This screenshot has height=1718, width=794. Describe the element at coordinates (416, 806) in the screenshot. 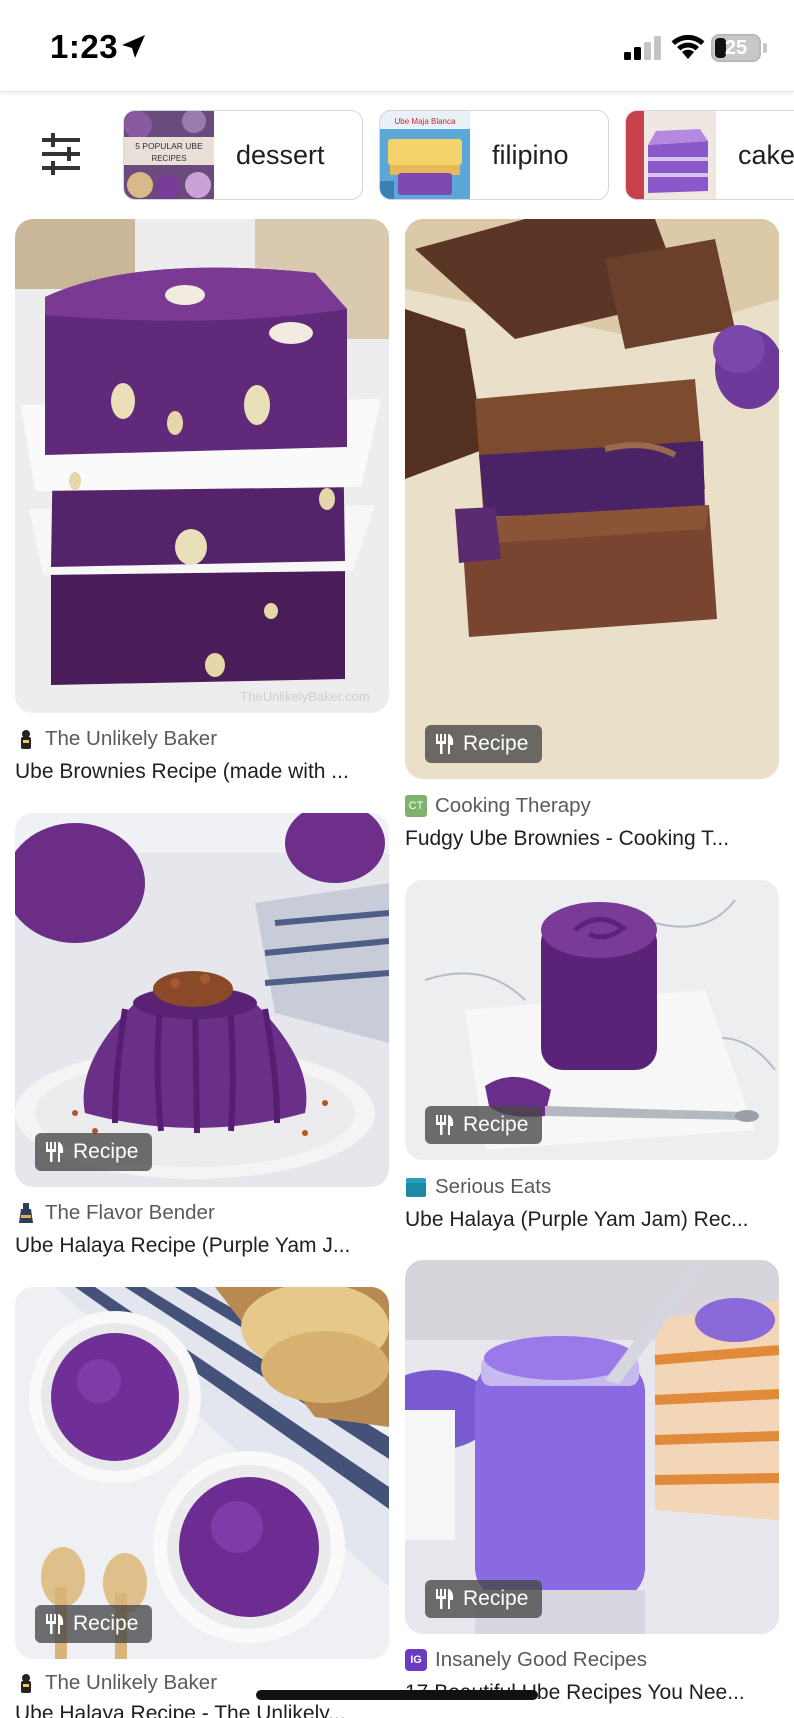

I see `cooking-therapy-favicon-icon: CT` at that location.